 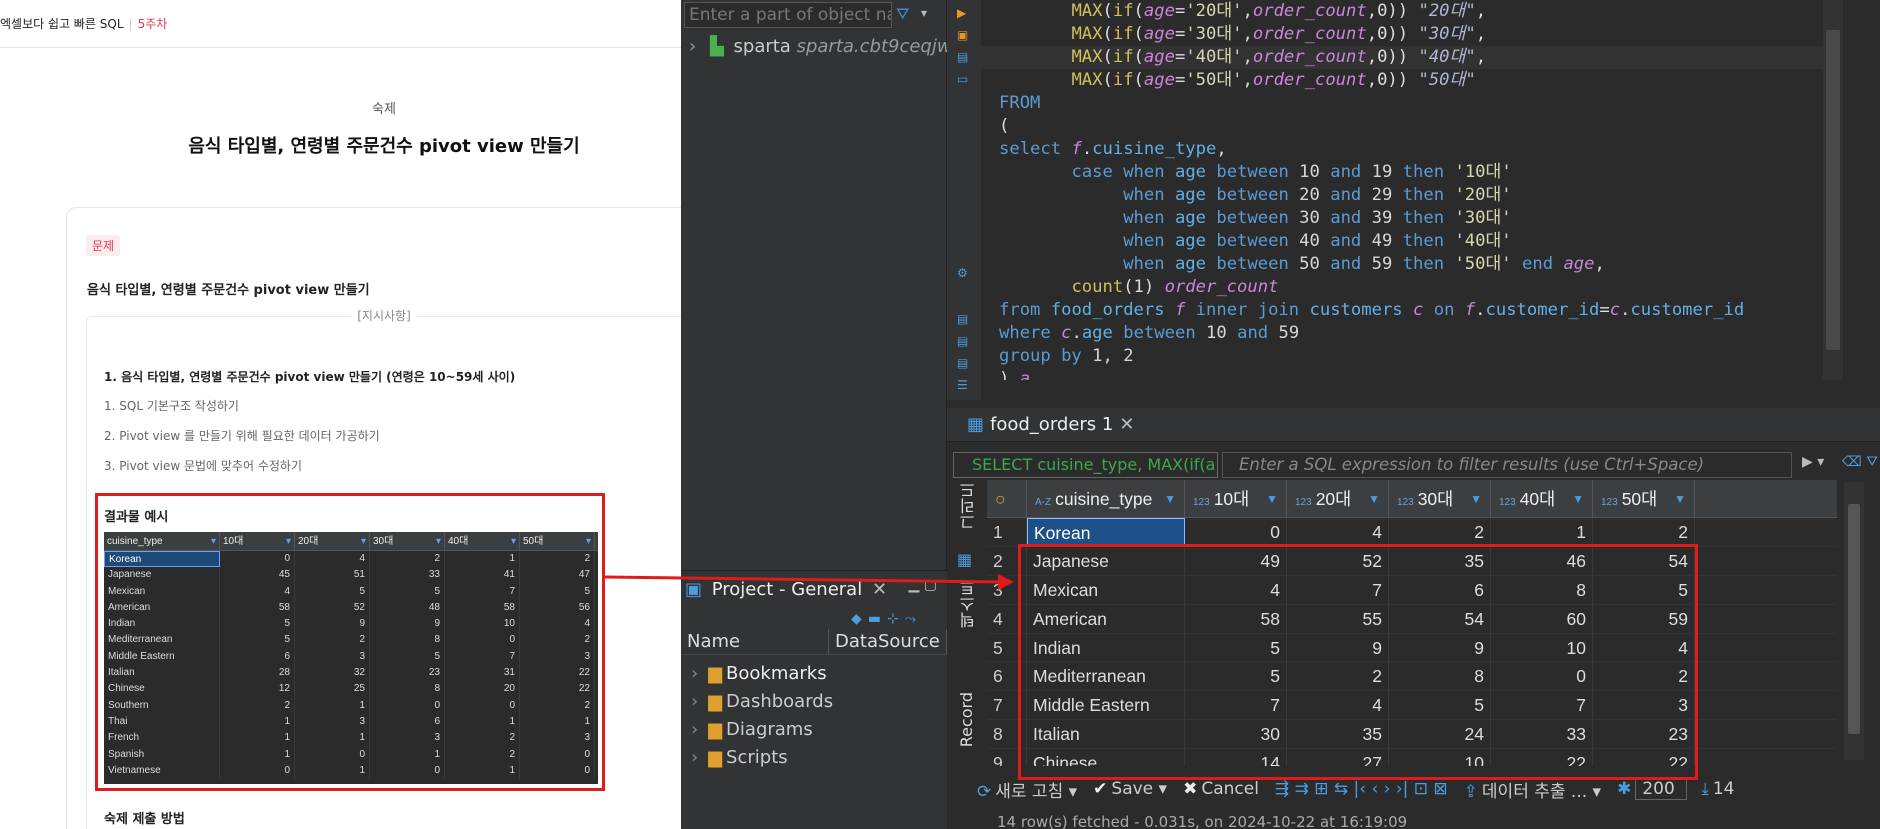 I want to click on window-controls-icon: ▁ ▢, so click(x=923, y=585).